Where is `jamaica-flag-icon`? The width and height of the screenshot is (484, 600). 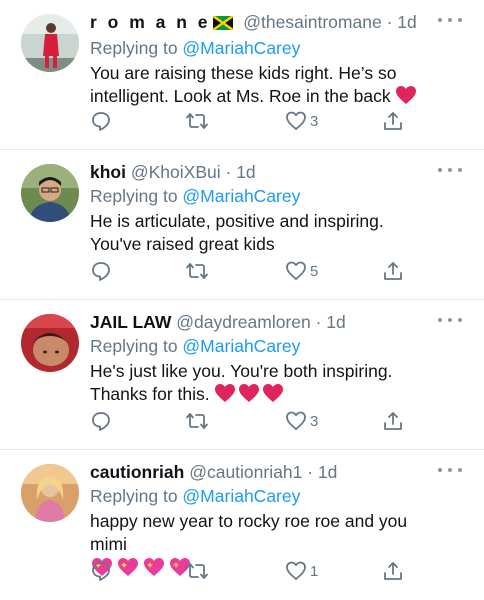 jamaica-flag-icon is located at coordinates (223, 24).